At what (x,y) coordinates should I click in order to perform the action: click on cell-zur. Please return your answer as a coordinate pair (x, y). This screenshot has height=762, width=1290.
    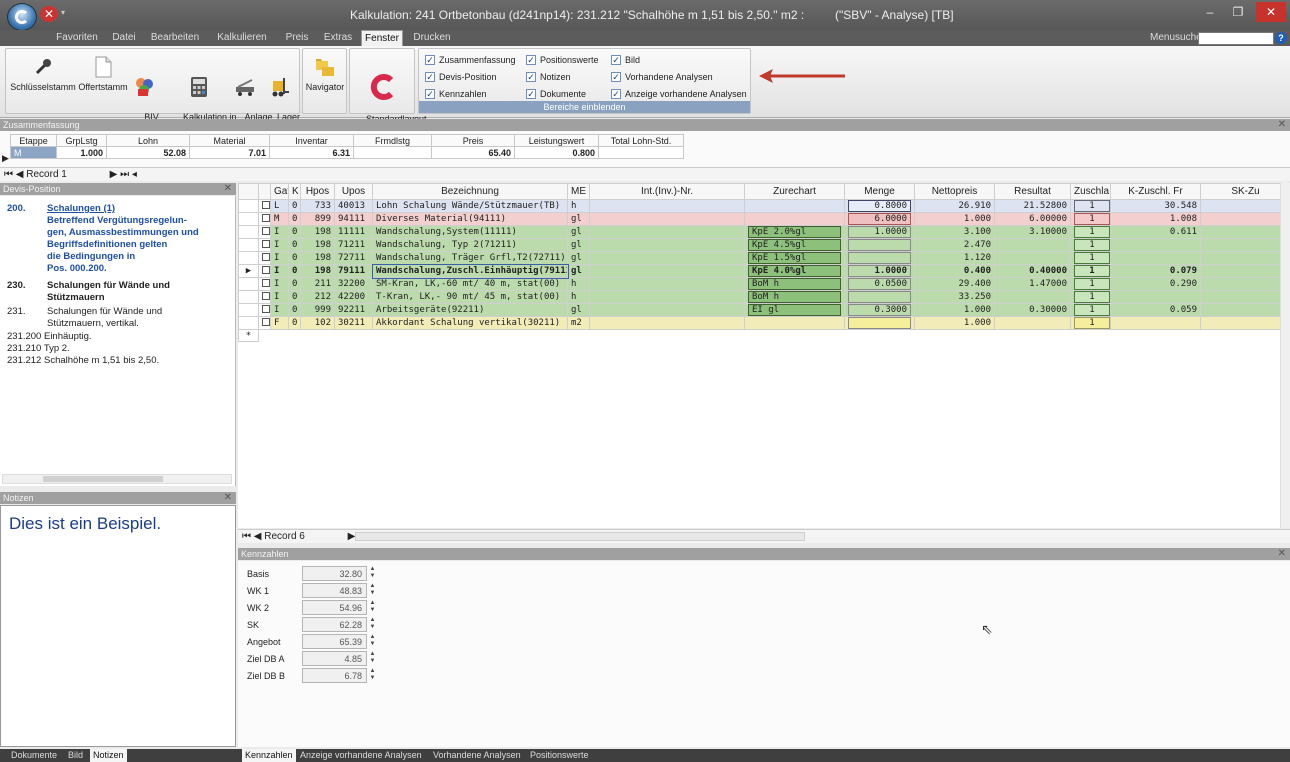
    Looking at the image, I should click on (794, 206).